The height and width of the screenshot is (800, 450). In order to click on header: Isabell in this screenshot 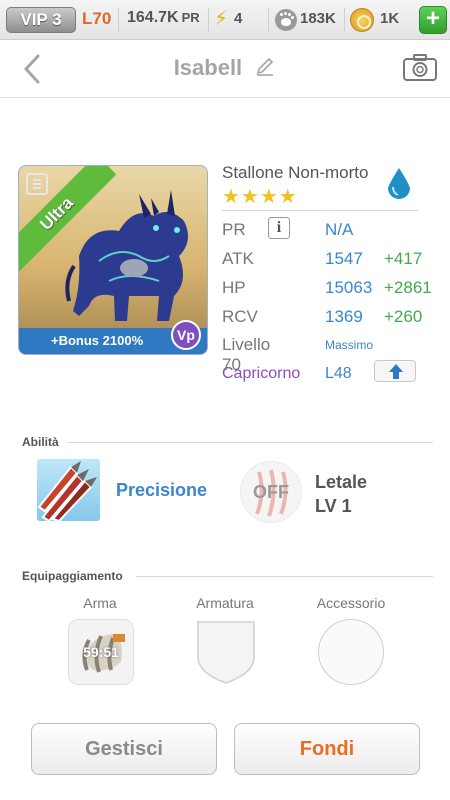, I will do `click(225, 69)`.